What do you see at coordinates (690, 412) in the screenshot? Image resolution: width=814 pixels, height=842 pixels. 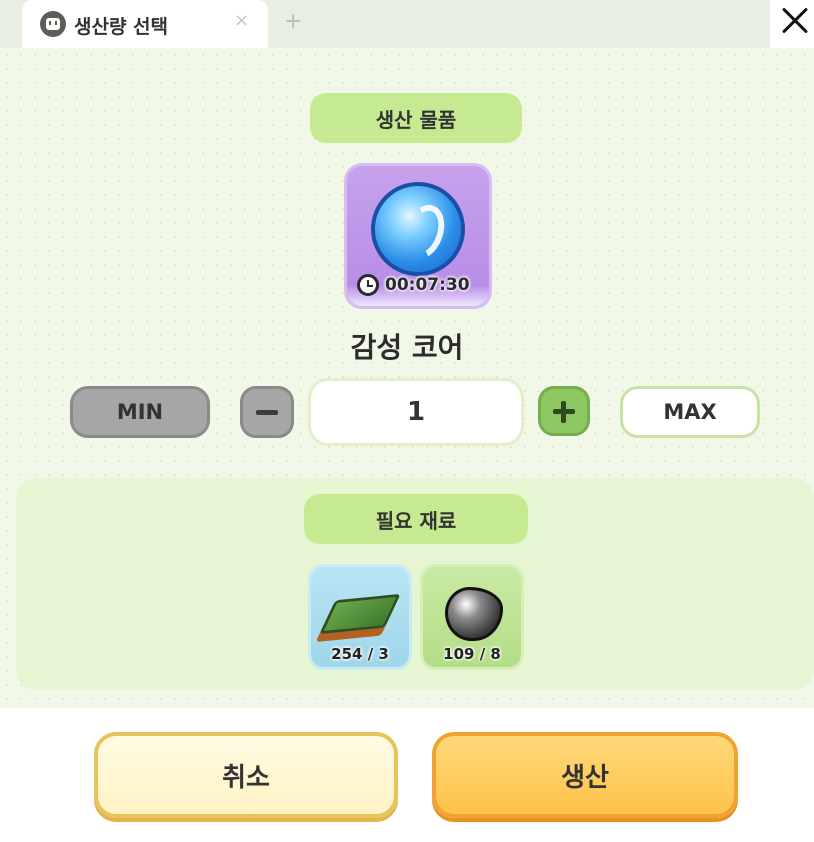 I see `max-button: MAX` at bounding box center [690, 412].